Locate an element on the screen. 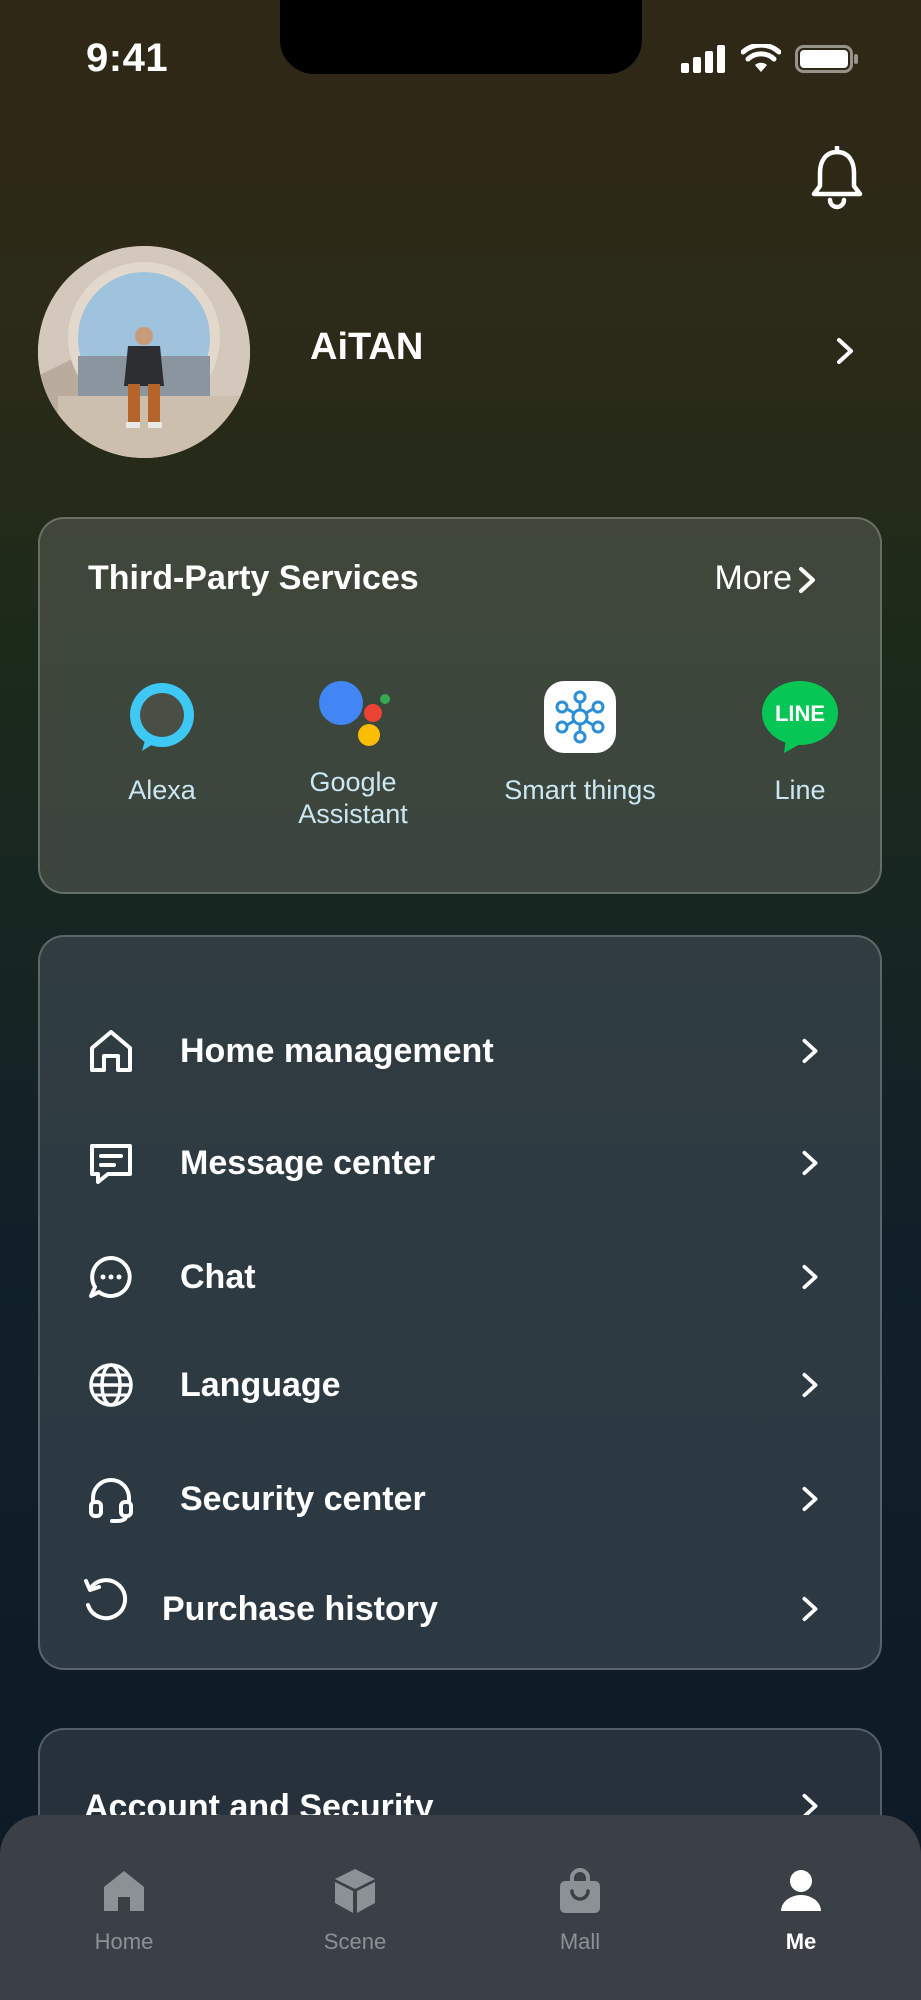  battery-icon is located at coordinates (826, 59).